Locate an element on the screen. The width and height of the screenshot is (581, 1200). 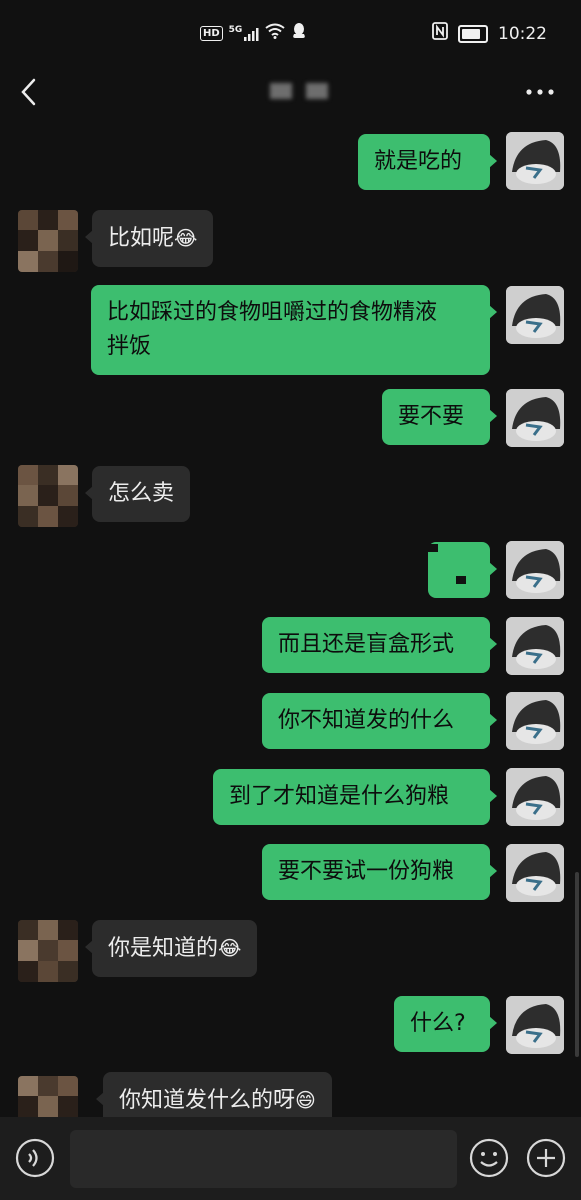
back-button is located at coordinates (29, 92).